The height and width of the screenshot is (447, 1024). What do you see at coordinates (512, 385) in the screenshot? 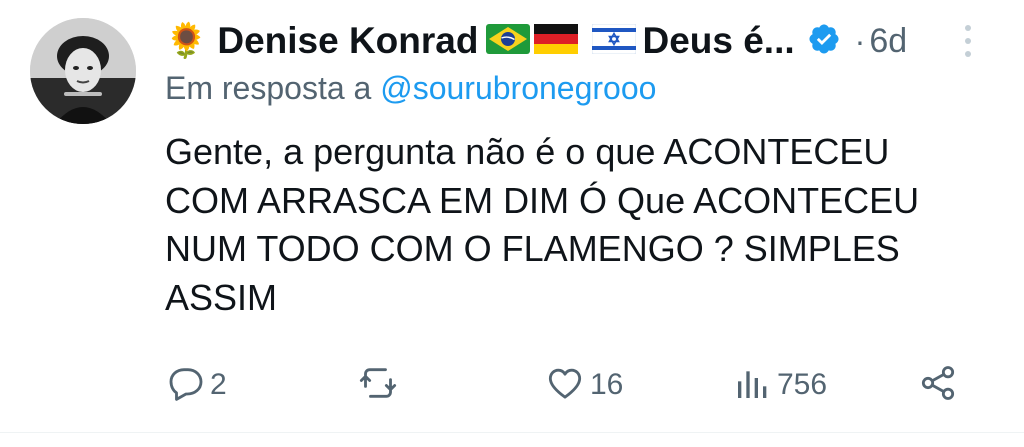
I see `action-bar: 2 16 756` at bounding box center [512, 385].